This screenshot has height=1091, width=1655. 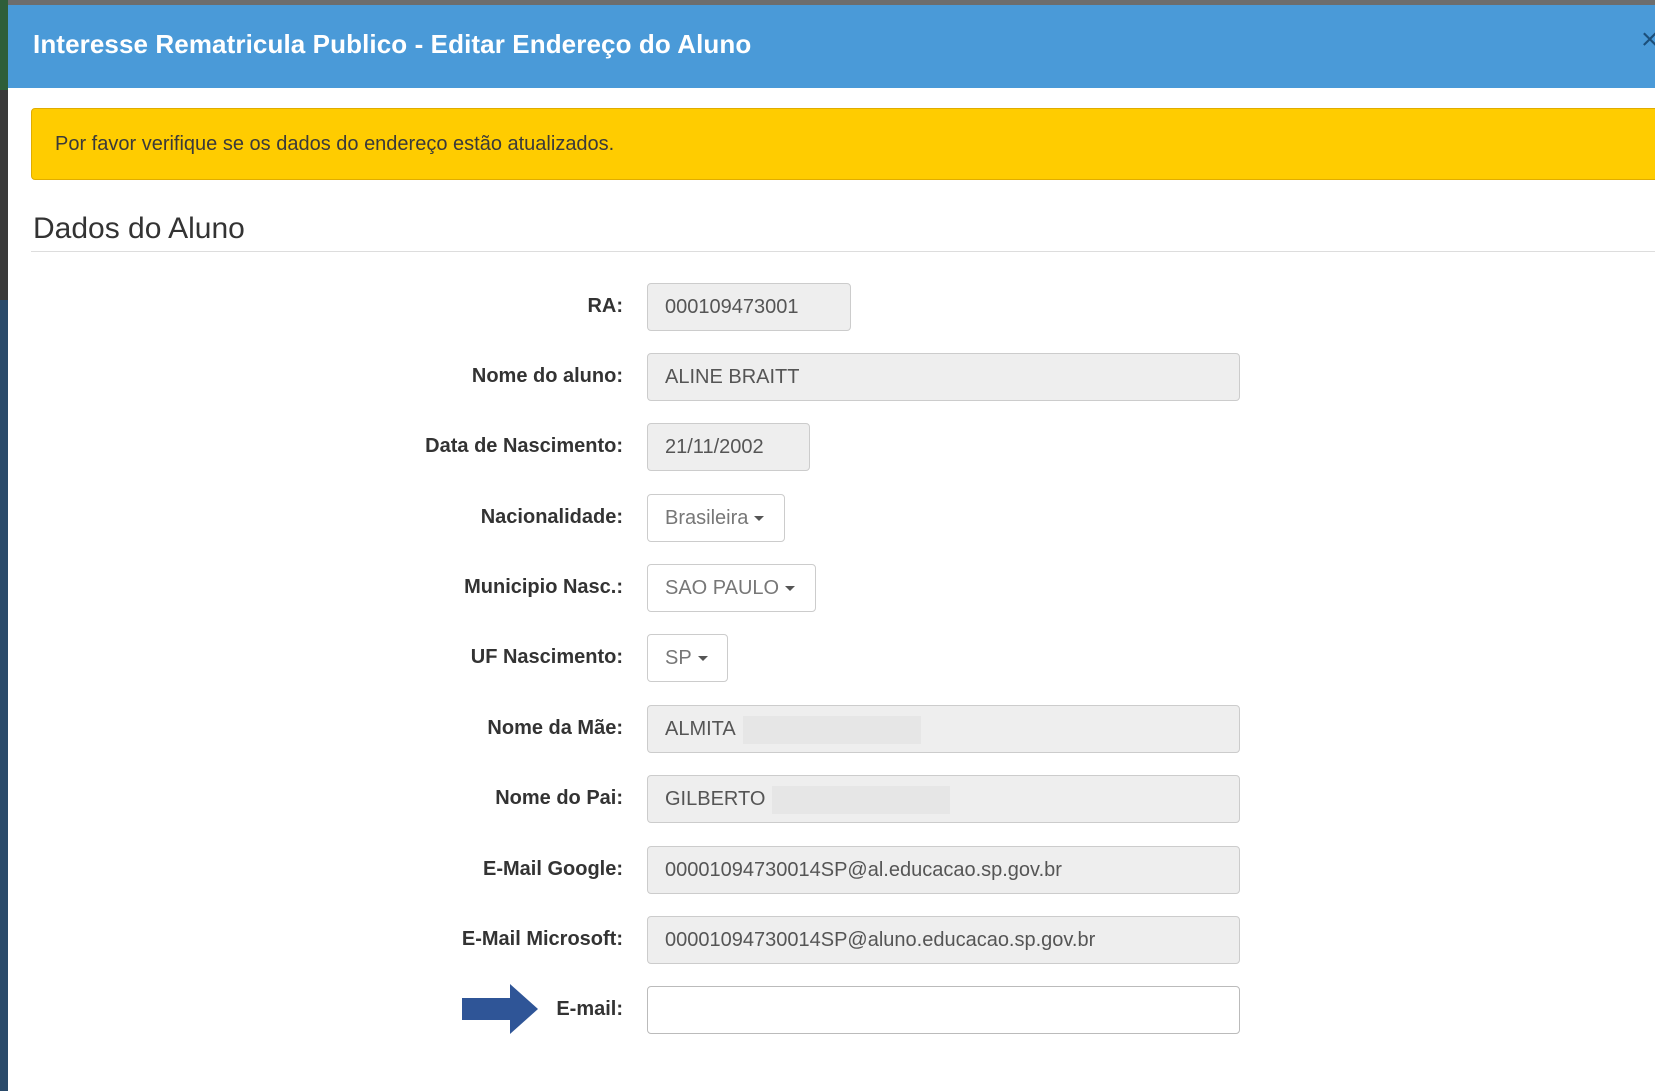 I want to click on ra-label: RA:, so click(x=605, y=306).